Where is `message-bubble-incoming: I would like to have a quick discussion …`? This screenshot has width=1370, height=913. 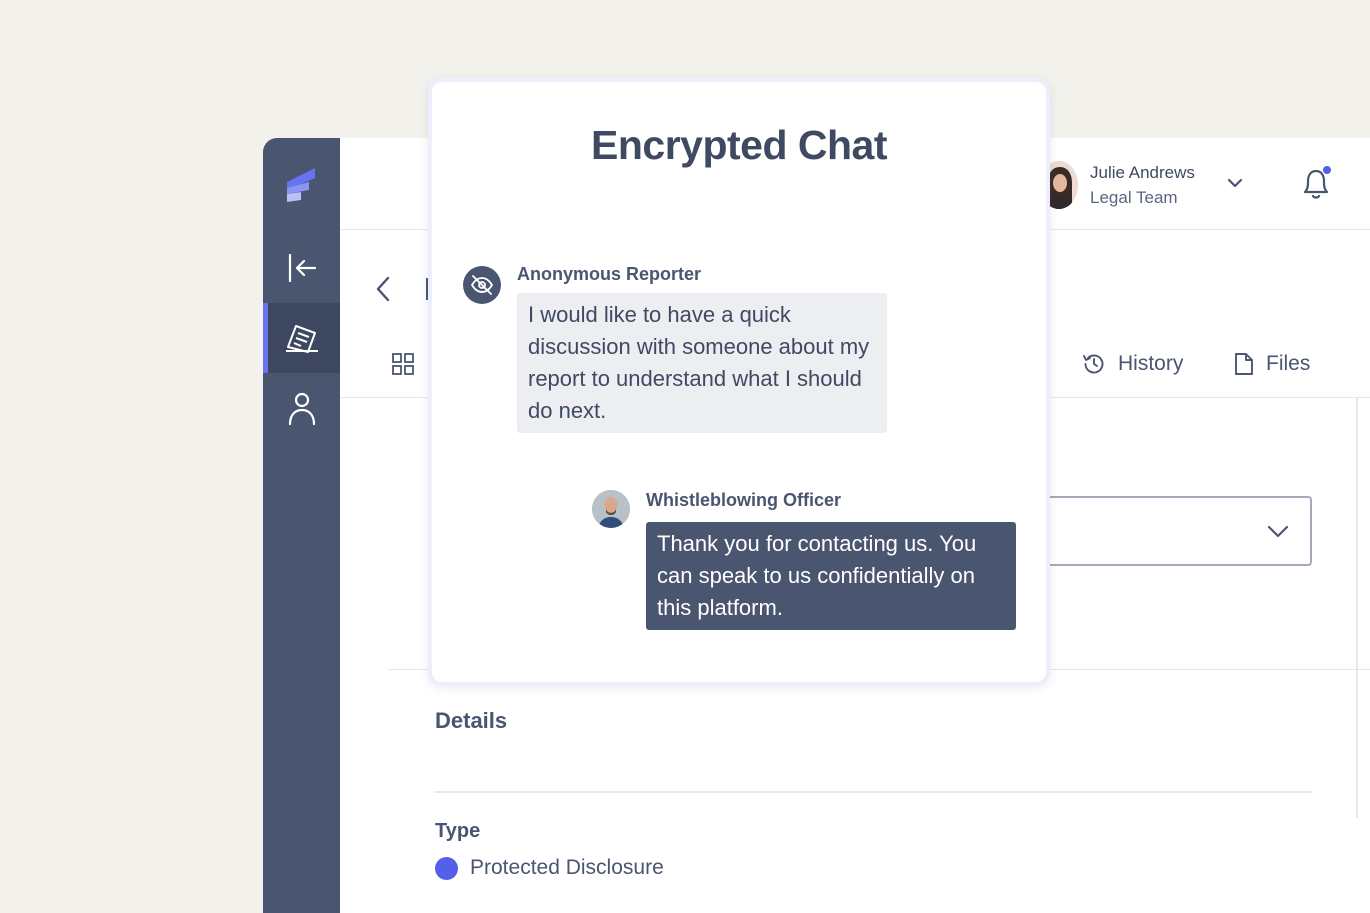 message-bubble-incoming: I would like to have a quick discussion … is located at coordinates (702, 363).